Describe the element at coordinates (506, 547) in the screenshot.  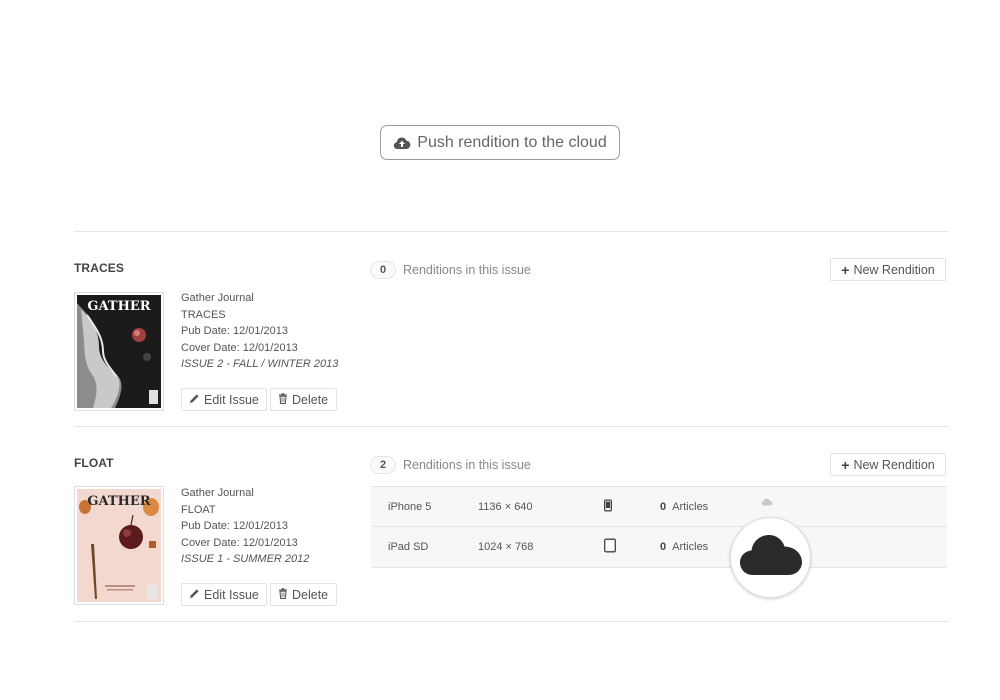
I see `rendition-resolution: 1024 × 768` at that location.